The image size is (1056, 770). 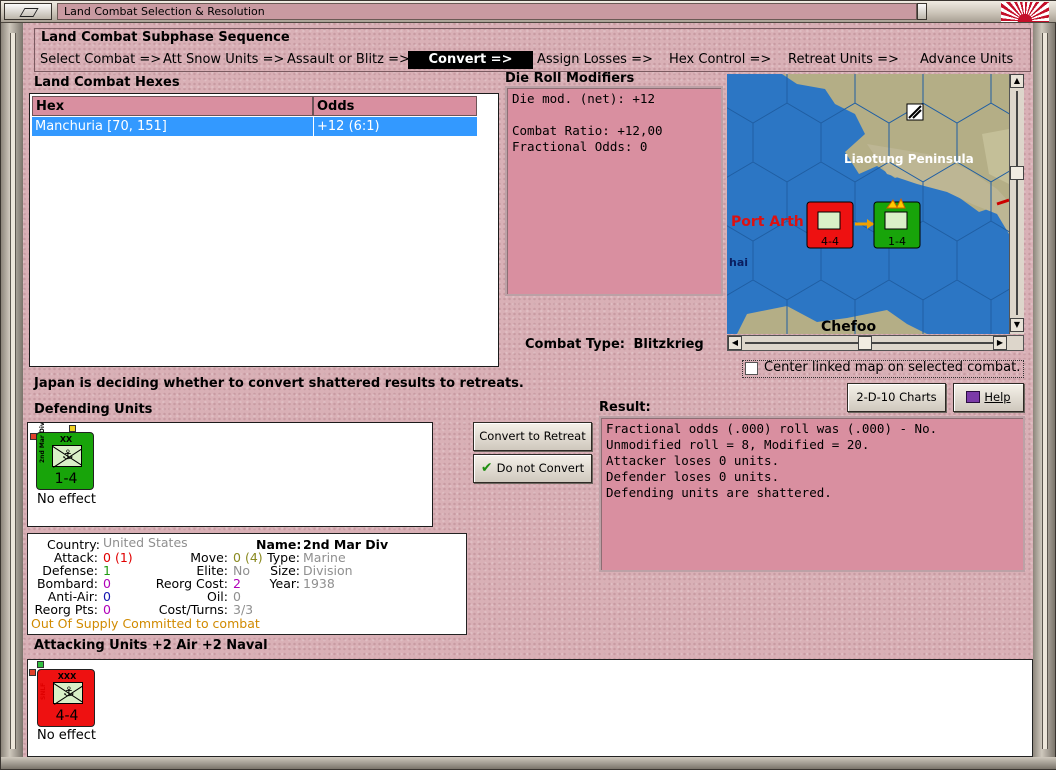 I want to click on reorg-pts-value: 0, so click(x=107, y=609).